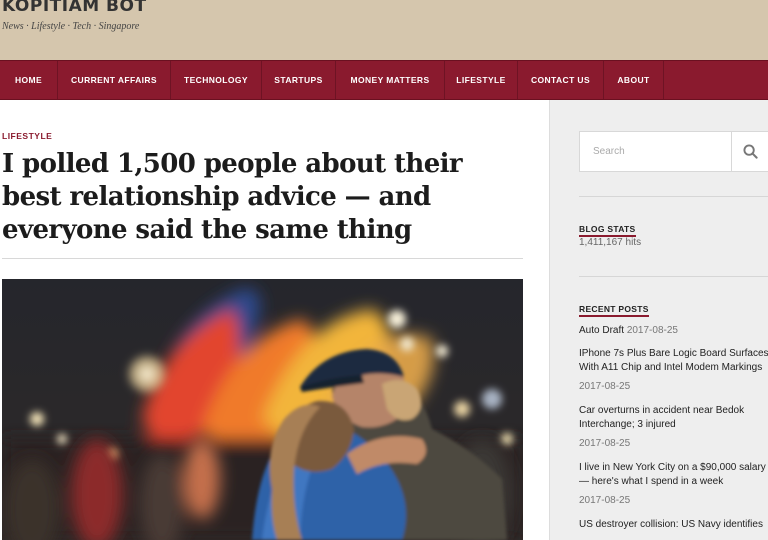  I want to click on search-button, so click(749, 151).